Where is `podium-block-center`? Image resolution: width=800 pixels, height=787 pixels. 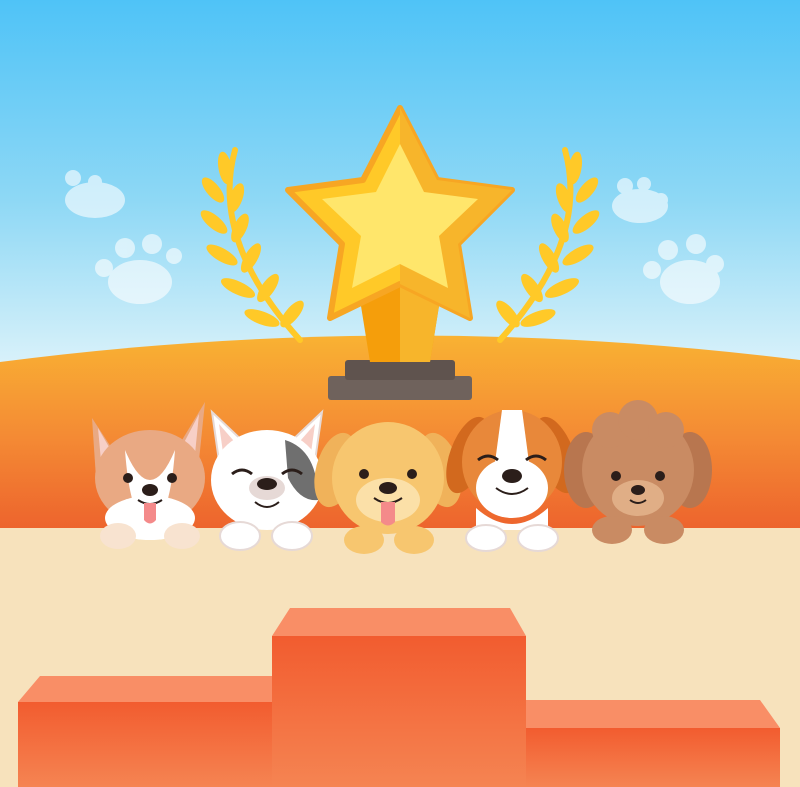 podium-block-center is located at coordinates (399, 622).